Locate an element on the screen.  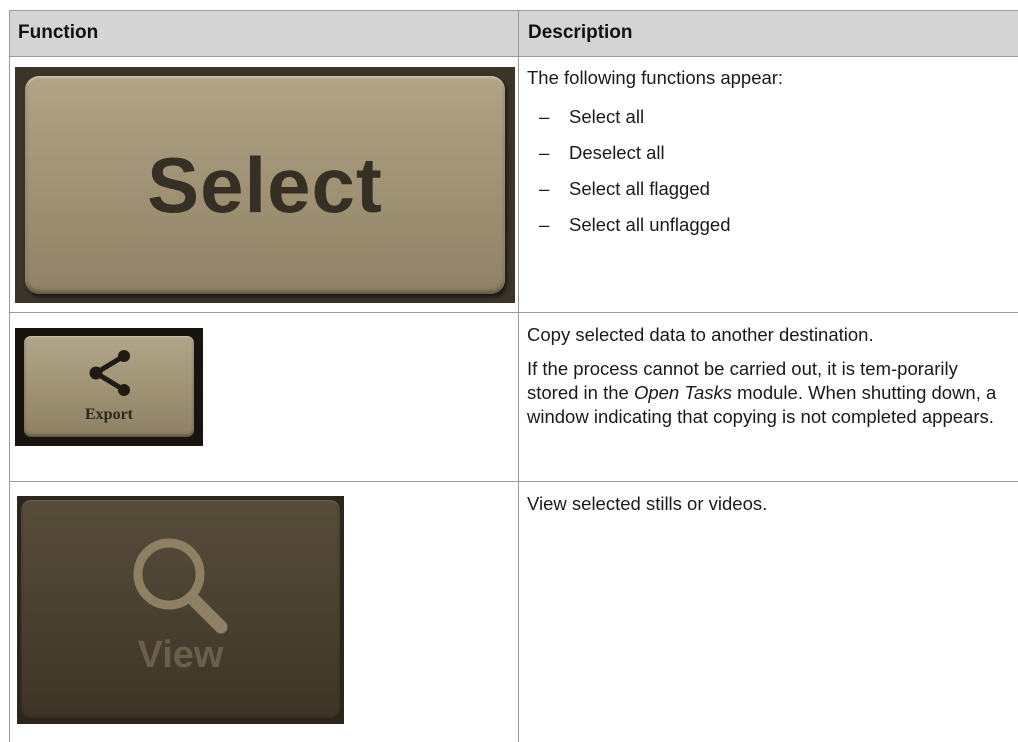
export-button-image: Export is located at coordinates (109, 387).